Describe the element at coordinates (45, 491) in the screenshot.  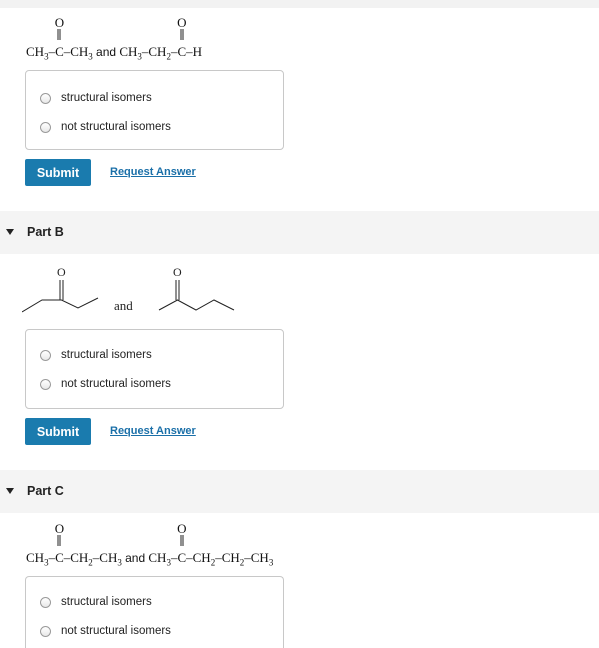
I see `part-title: Part C` at that location.